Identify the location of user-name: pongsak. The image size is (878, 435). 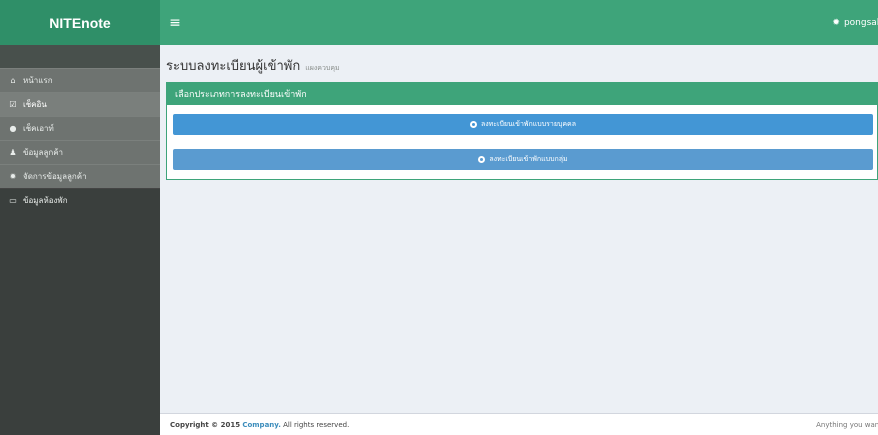
(861, 23).